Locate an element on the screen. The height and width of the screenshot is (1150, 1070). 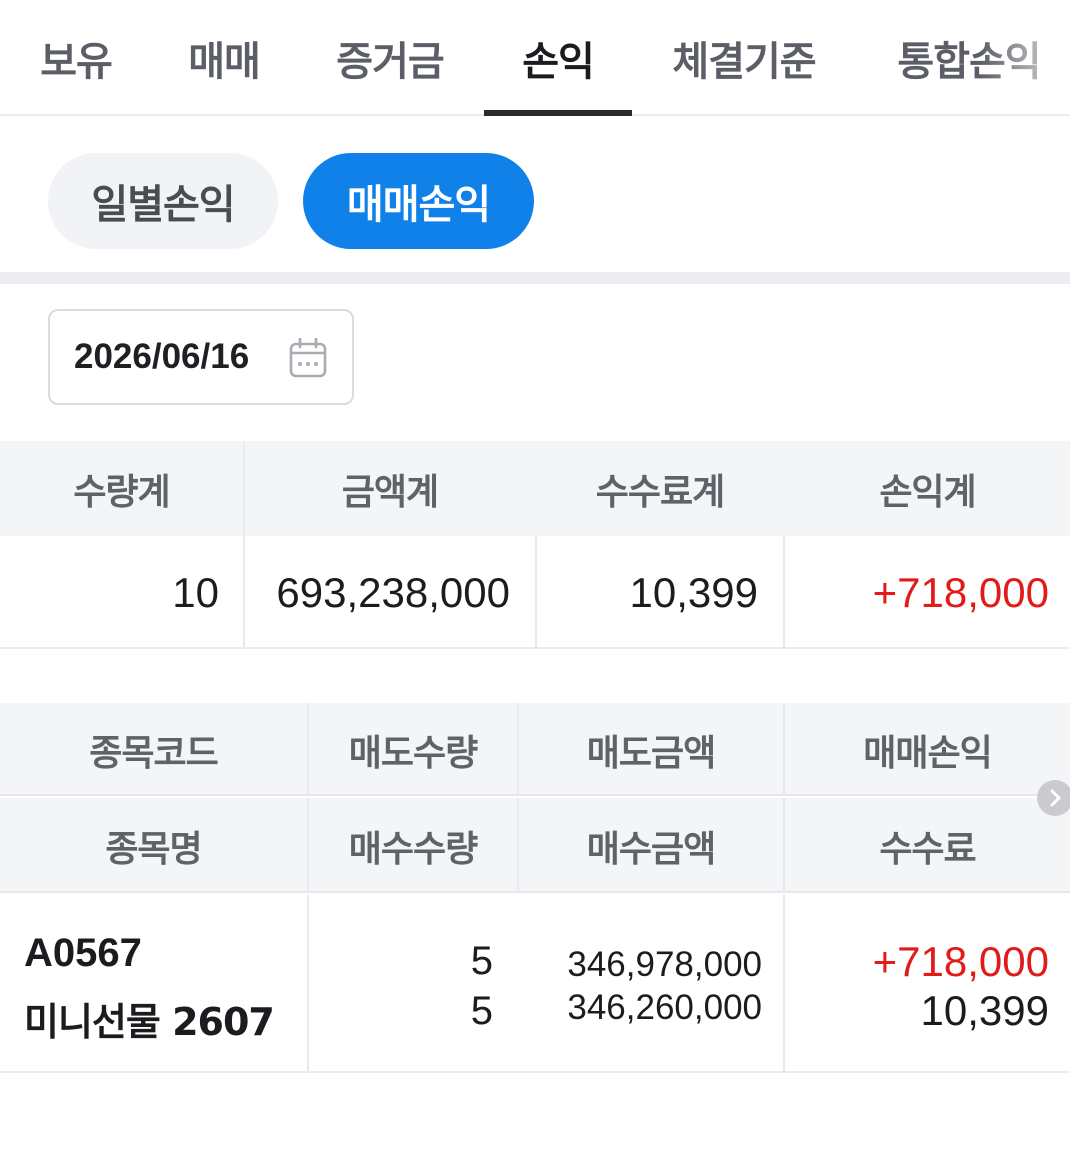
chevron-right-icon is located at coordinates (1055, 798).